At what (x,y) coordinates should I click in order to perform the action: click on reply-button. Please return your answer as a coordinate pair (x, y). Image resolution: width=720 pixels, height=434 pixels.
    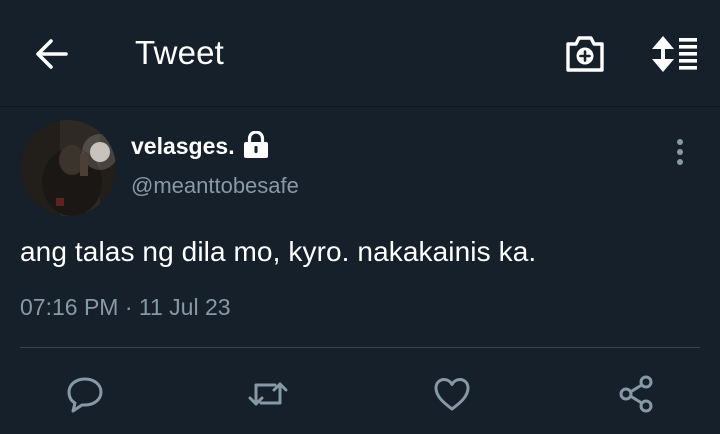
    Looking at the image, I should click on (85, 394).